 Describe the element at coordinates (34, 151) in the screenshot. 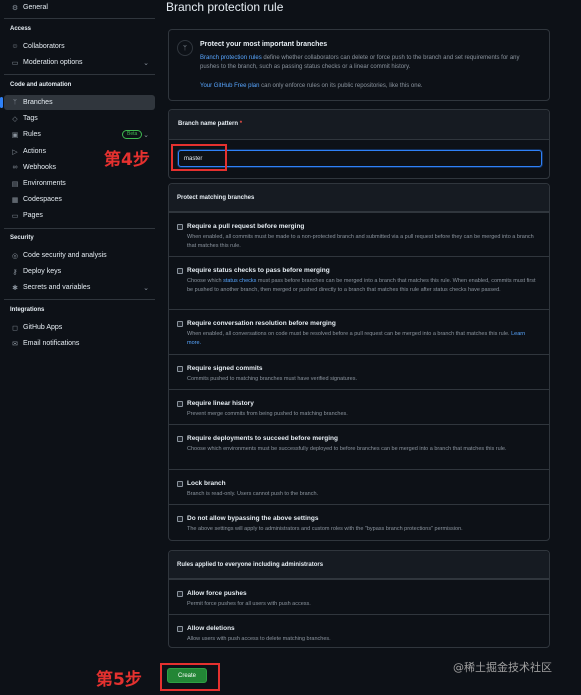

I see `sidebar-item-label: Actions` at that location.